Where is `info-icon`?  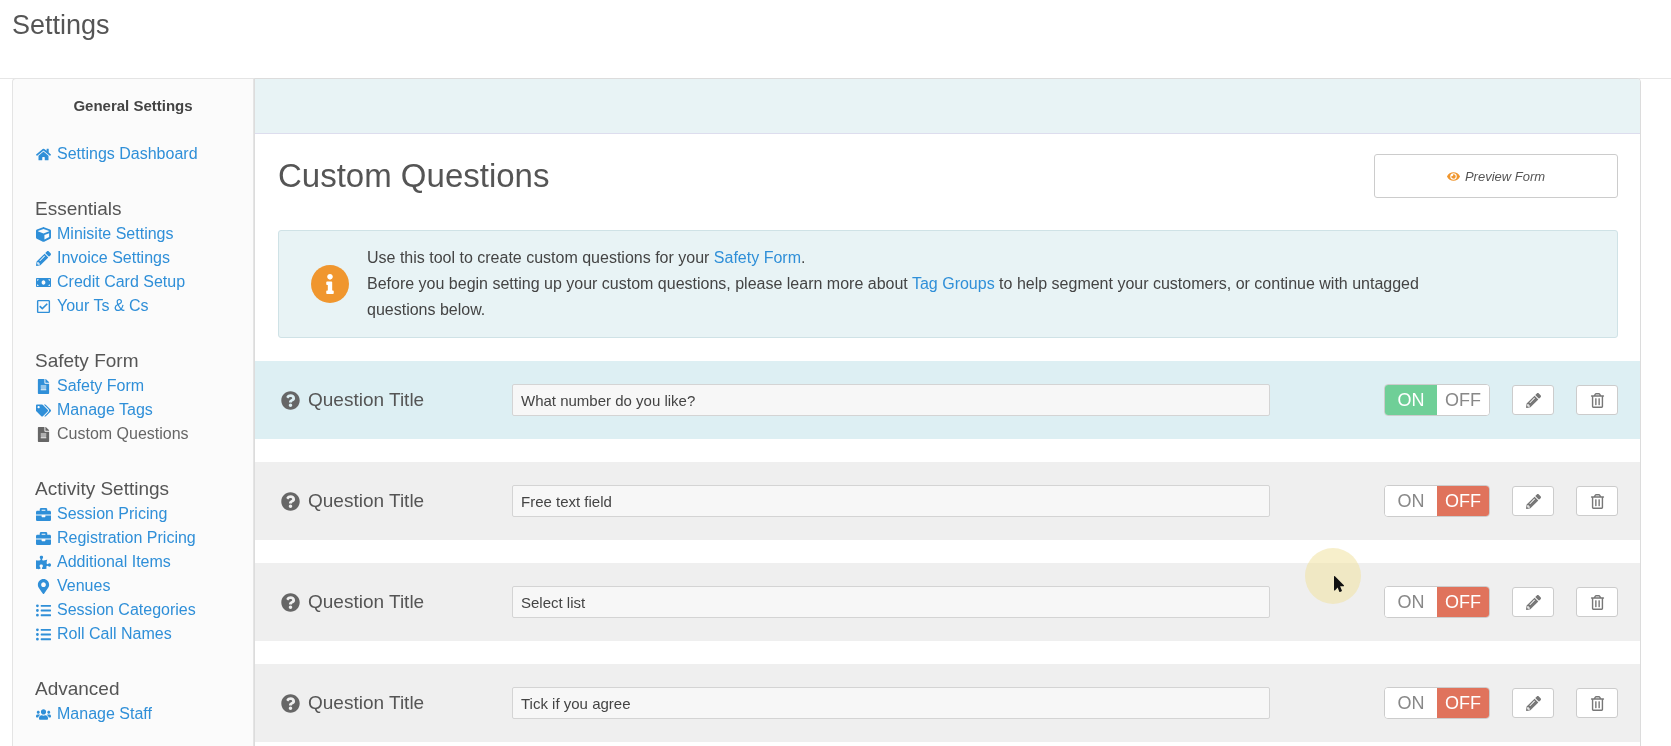
info-icon is located at coordinates (330, 284).